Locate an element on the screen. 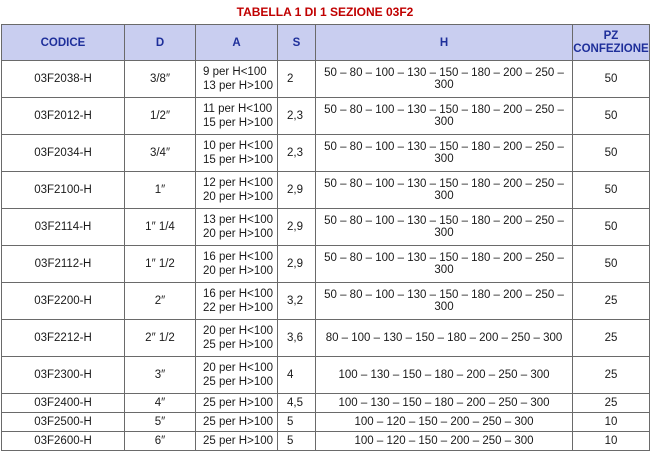 This screenshot has height=461, width=650. cell-d: 3/8″ is located at coordinates (160, 79).